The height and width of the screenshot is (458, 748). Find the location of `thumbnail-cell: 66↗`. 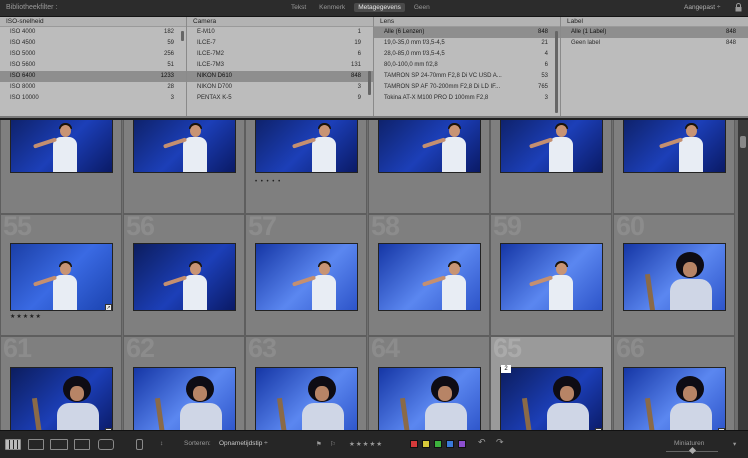

thumbnail-cell: 66↗ is located at coordinates (674, 383).